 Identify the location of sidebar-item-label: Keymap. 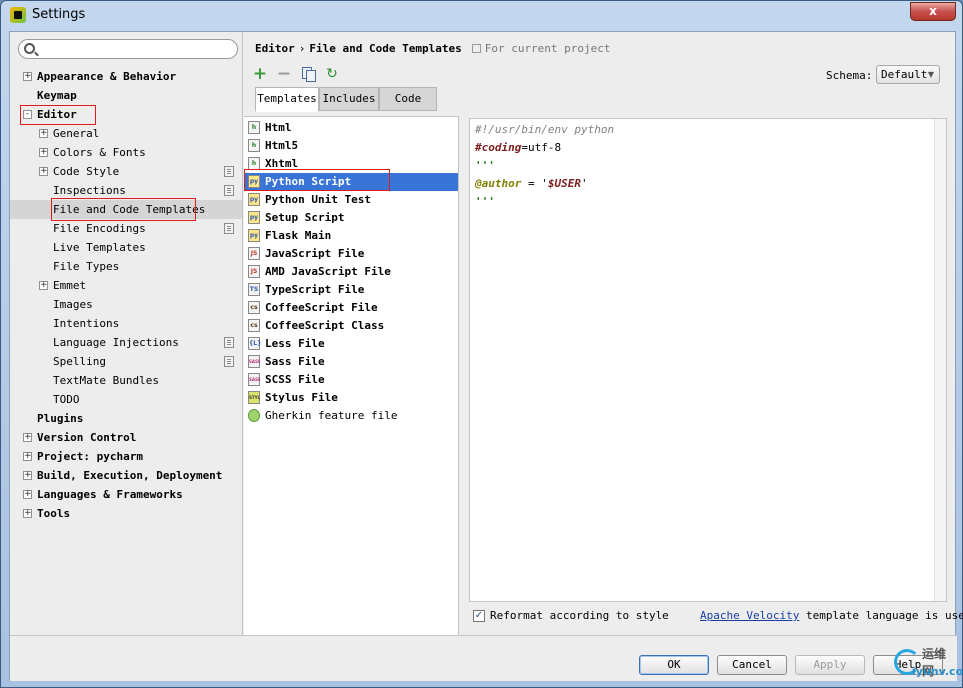
(57, 95).